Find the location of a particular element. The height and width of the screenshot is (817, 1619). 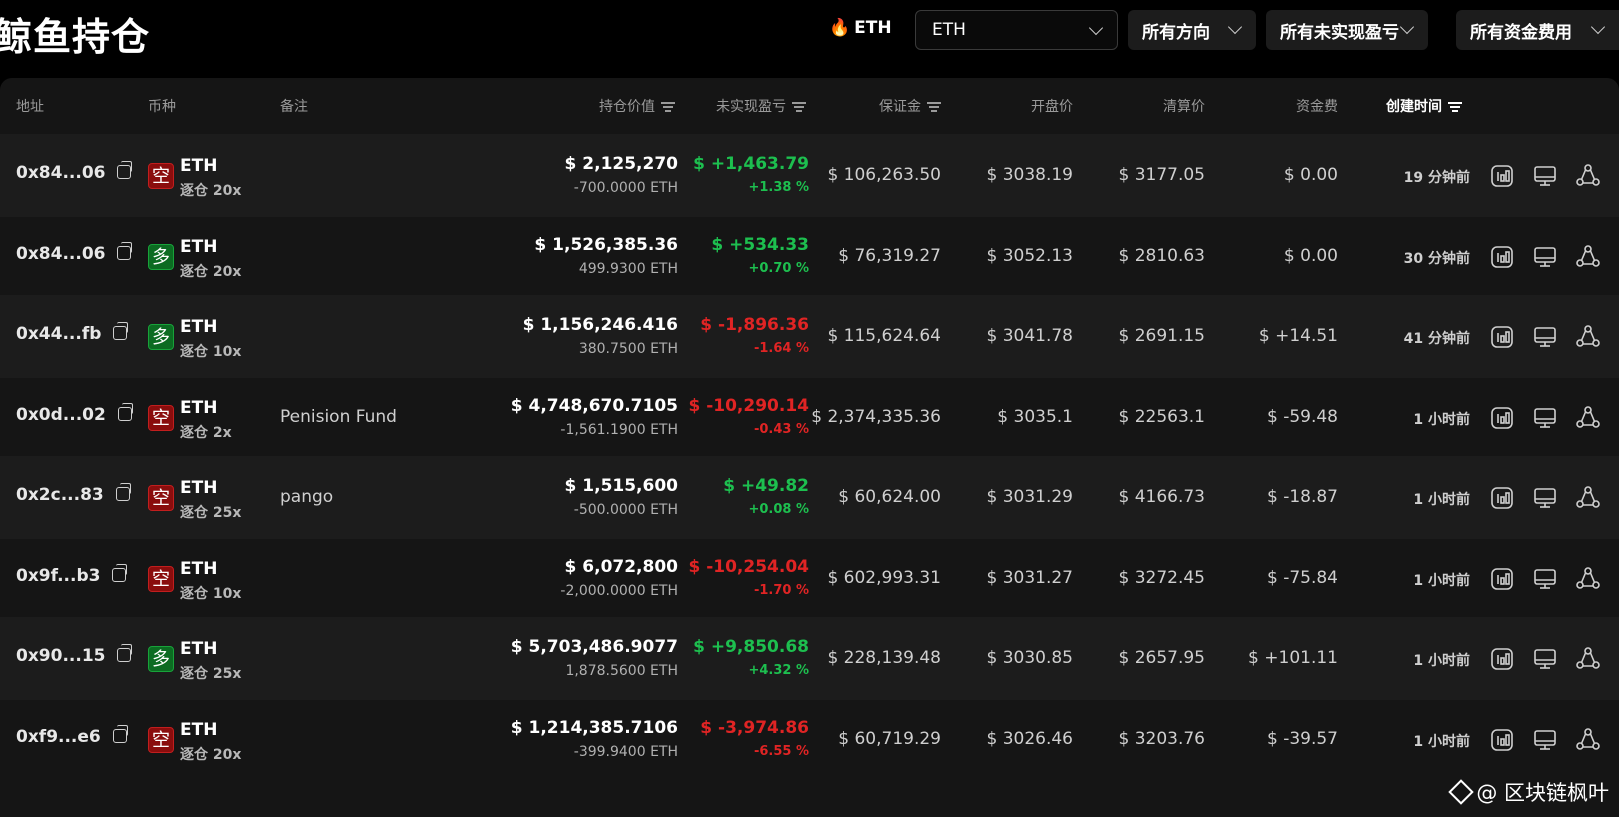

funding-fee: $ +101.11 is located at coordinates (1293, 658).